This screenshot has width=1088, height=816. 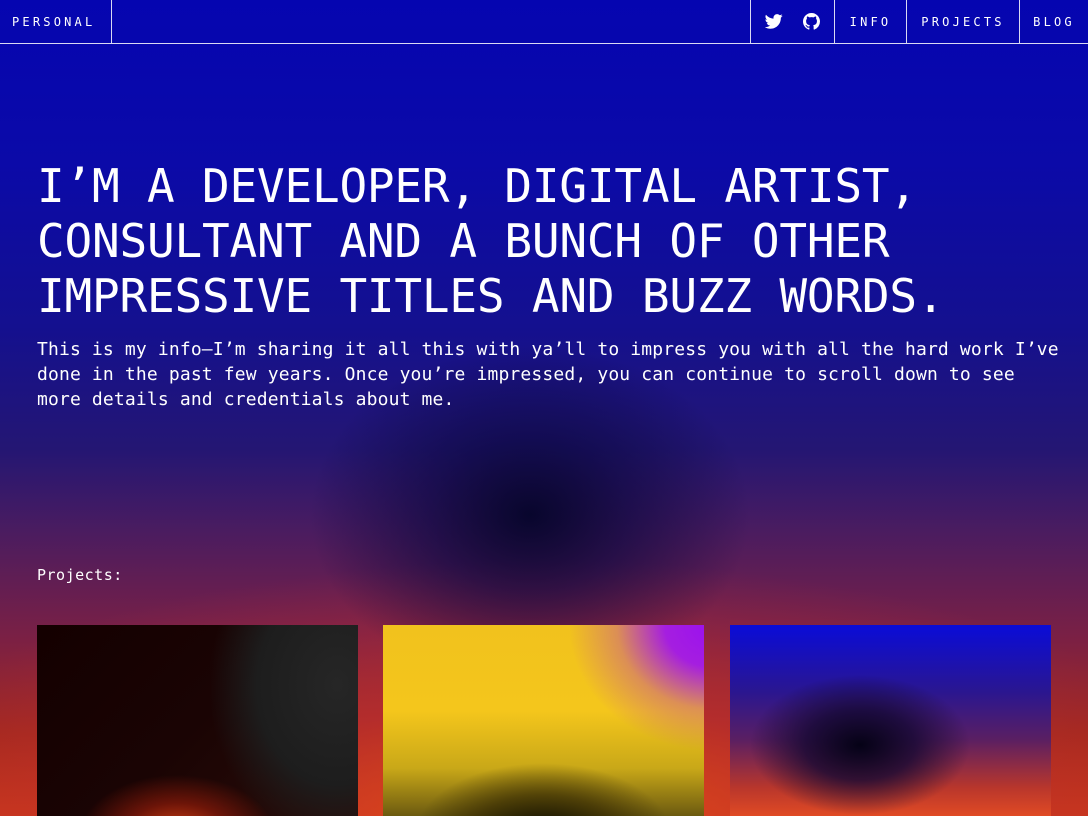 What do you see at coordinates (811, 22) in the screenshot?
I see `github-icon` at bounding box center [811, 22].